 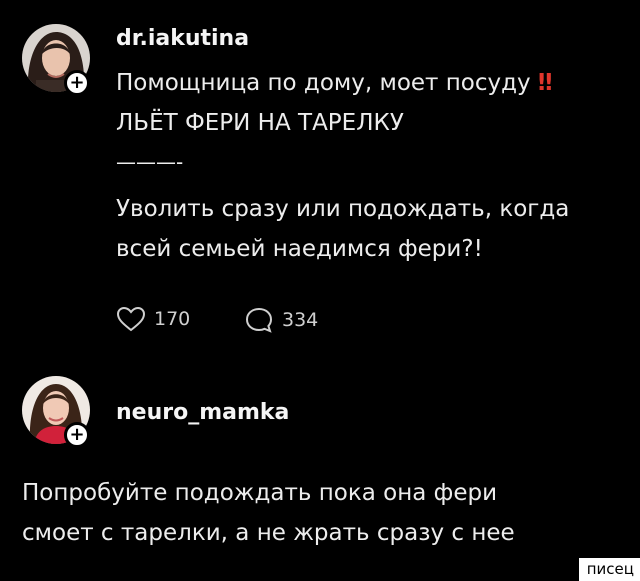 What do you see at coordinates (323, 83) in the screenshot?
I see `post-text: Помощница по дому, моет посуду` at bounding box center [323, 83].